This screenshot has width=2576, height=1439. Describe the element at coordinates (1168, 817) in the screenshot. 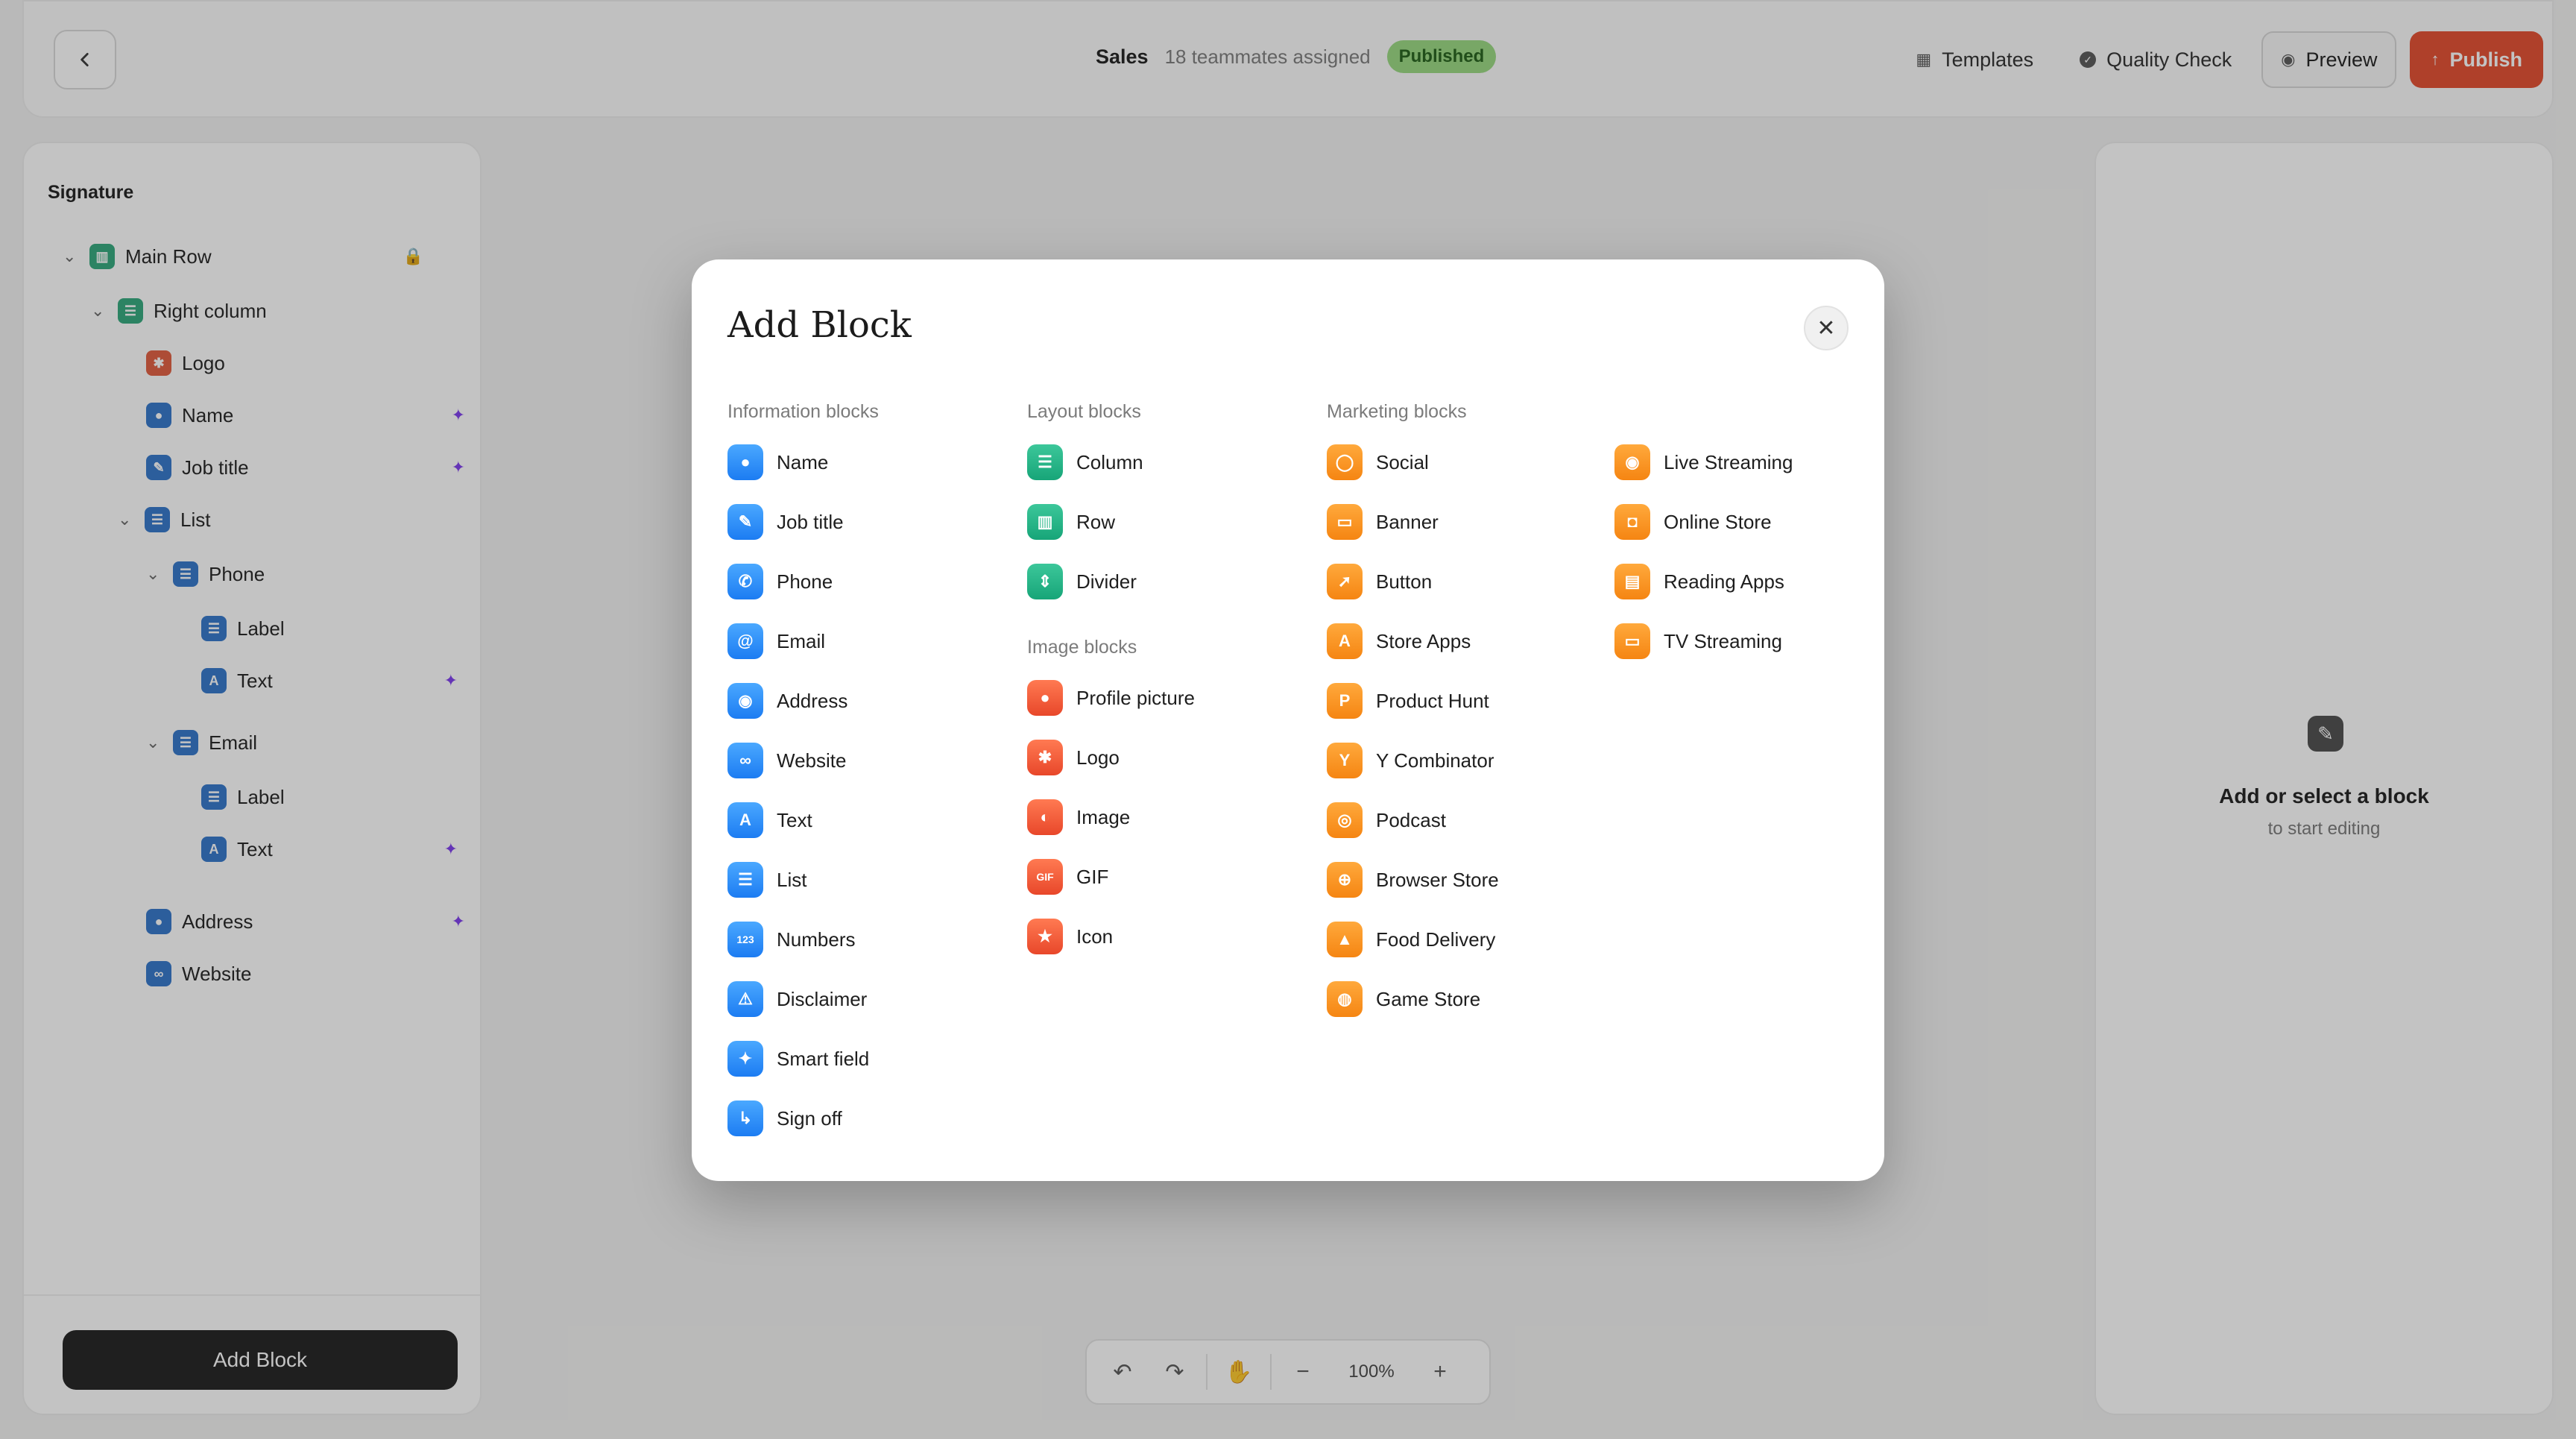

I see `block-image: ◐ Image` at that location.